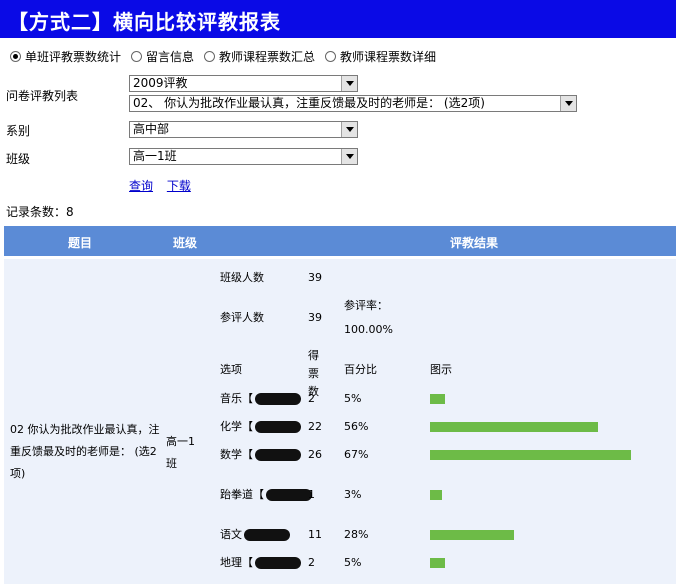 The width and height of the screenshot is (680, 584). Describe the element at coordinates (144, 22) in the screenshot. I see `page-title: 【方式二】横向比较评教报表` at that location.